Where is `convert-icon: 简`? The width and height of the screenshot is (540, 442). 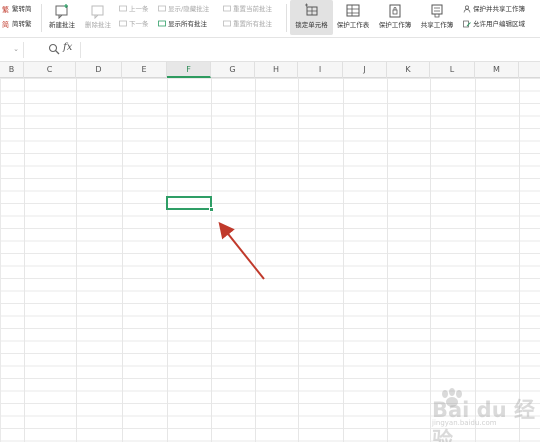 convert-icon: 简 is located at coordinates (5, 24).